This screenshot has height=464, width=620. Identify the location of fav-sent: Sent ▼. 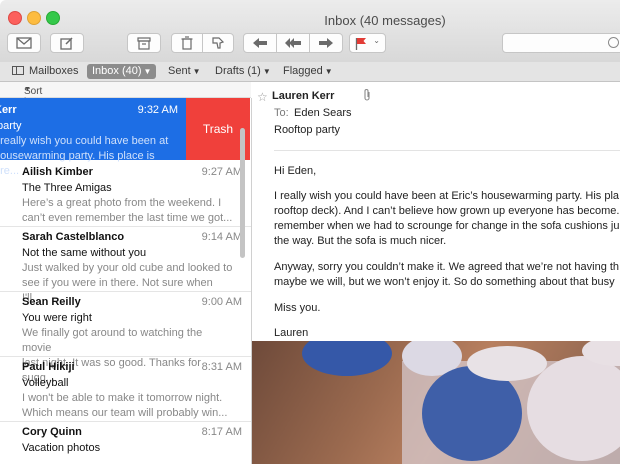
(184, 71).